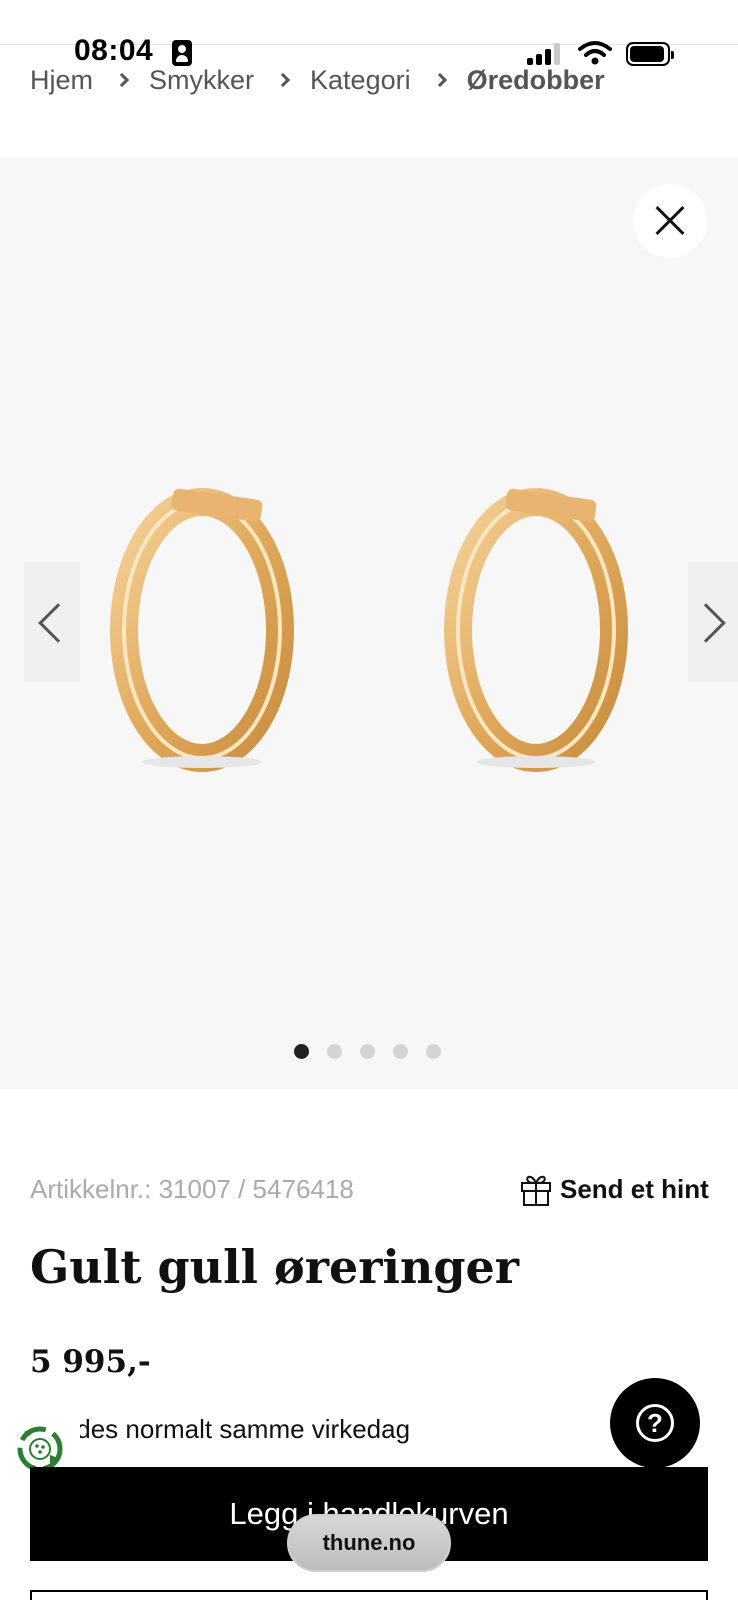  I want to click on help-button: ?, so click(655, 1423).